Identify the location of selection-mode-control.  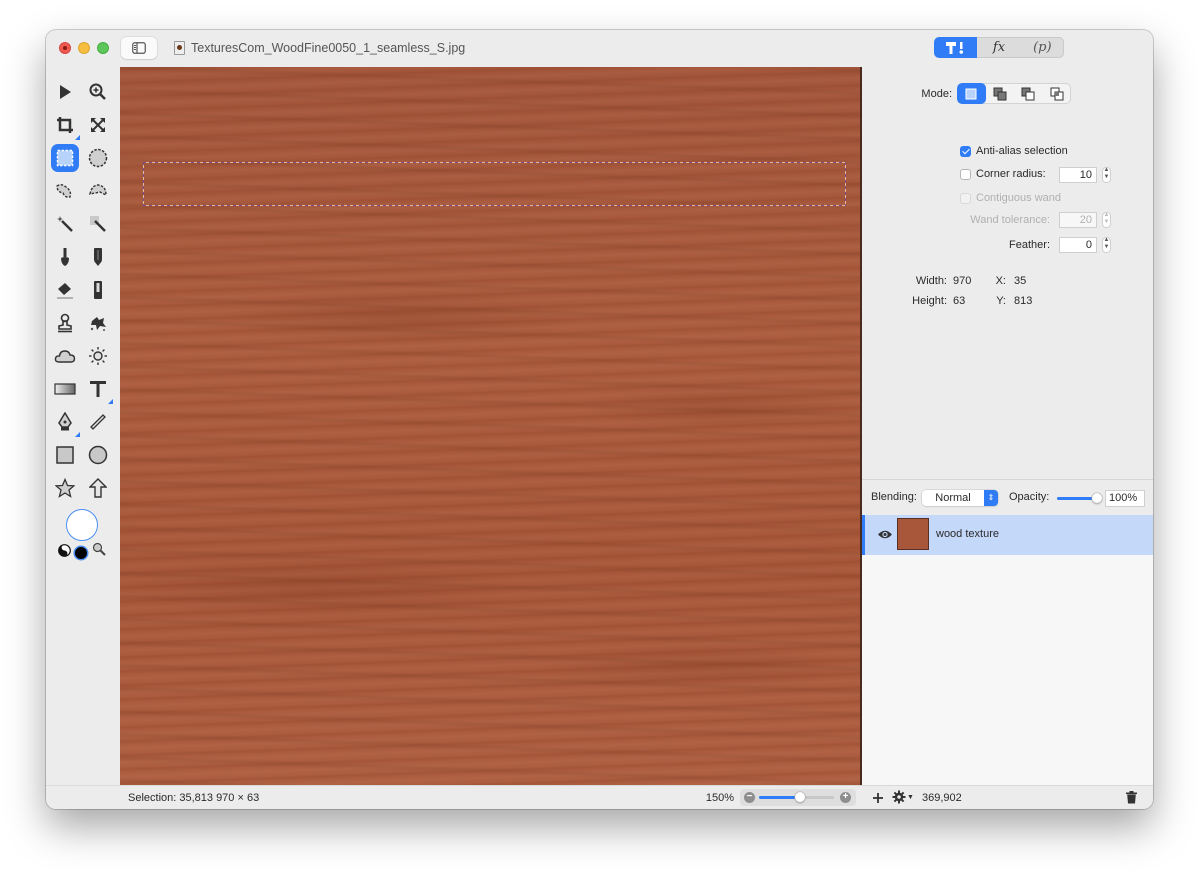
(1014, 93).